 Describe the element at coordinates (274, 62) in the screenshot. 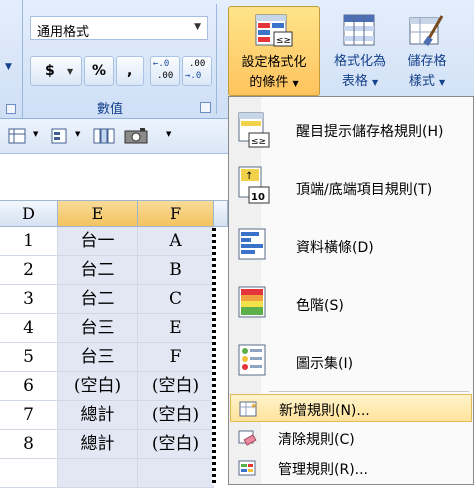

I see `conditional-formatting-label-line1: 設定格式化` at that location.